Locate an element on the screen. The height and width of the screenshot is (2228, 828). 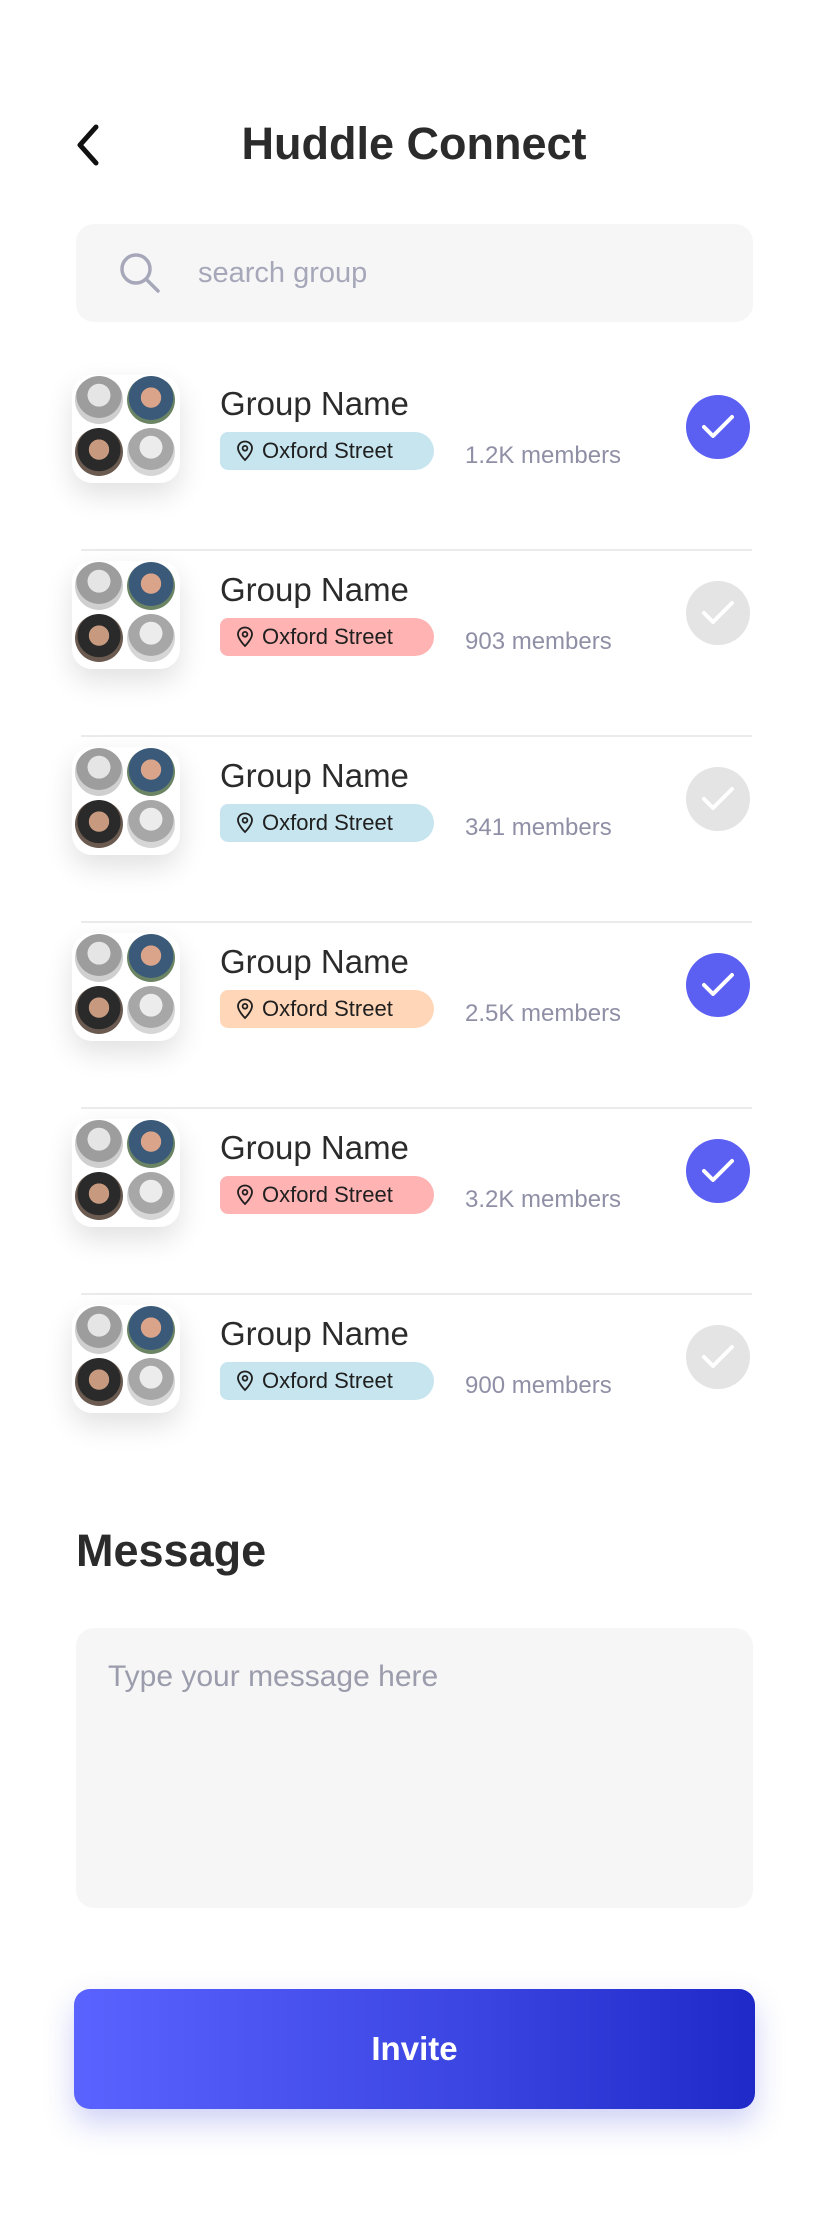
page-title: Huddle Connect is located at coordinates (414, 143).